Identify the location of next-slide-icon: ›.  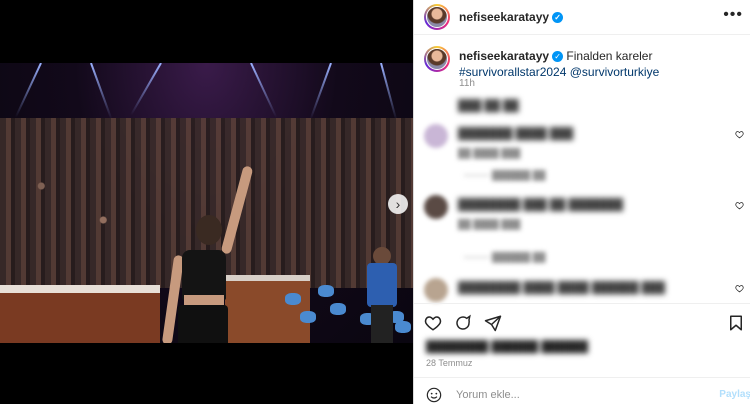
(398, 204).